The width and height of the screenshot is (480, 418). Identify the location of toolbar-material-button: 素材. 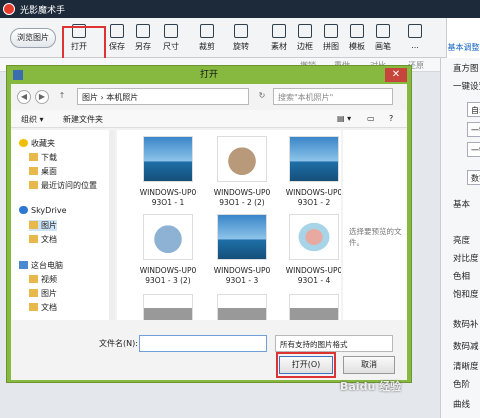
(279, 38).